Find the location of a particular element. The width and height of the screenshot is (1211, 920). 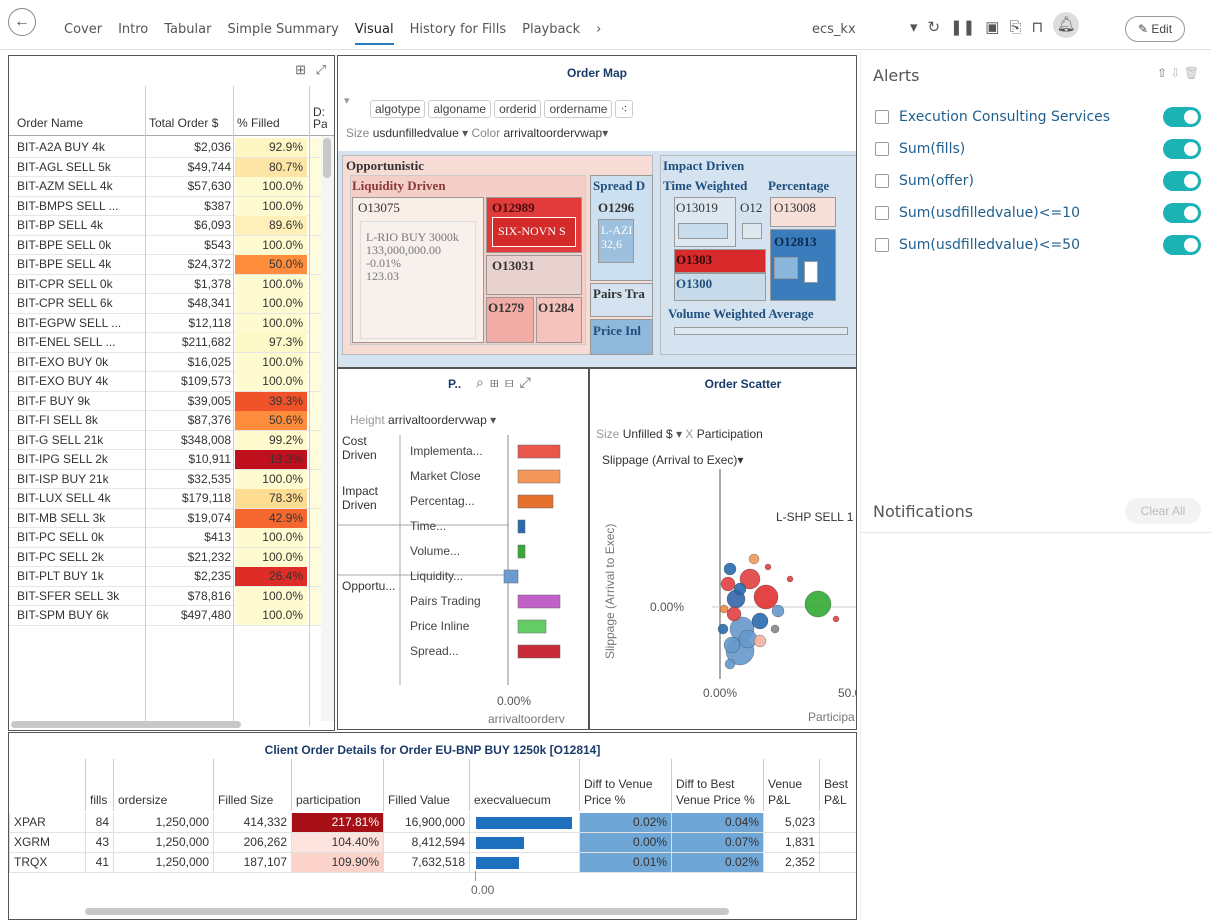

trash-icon: 🗑︎ is located at coordinates (1191, 73).